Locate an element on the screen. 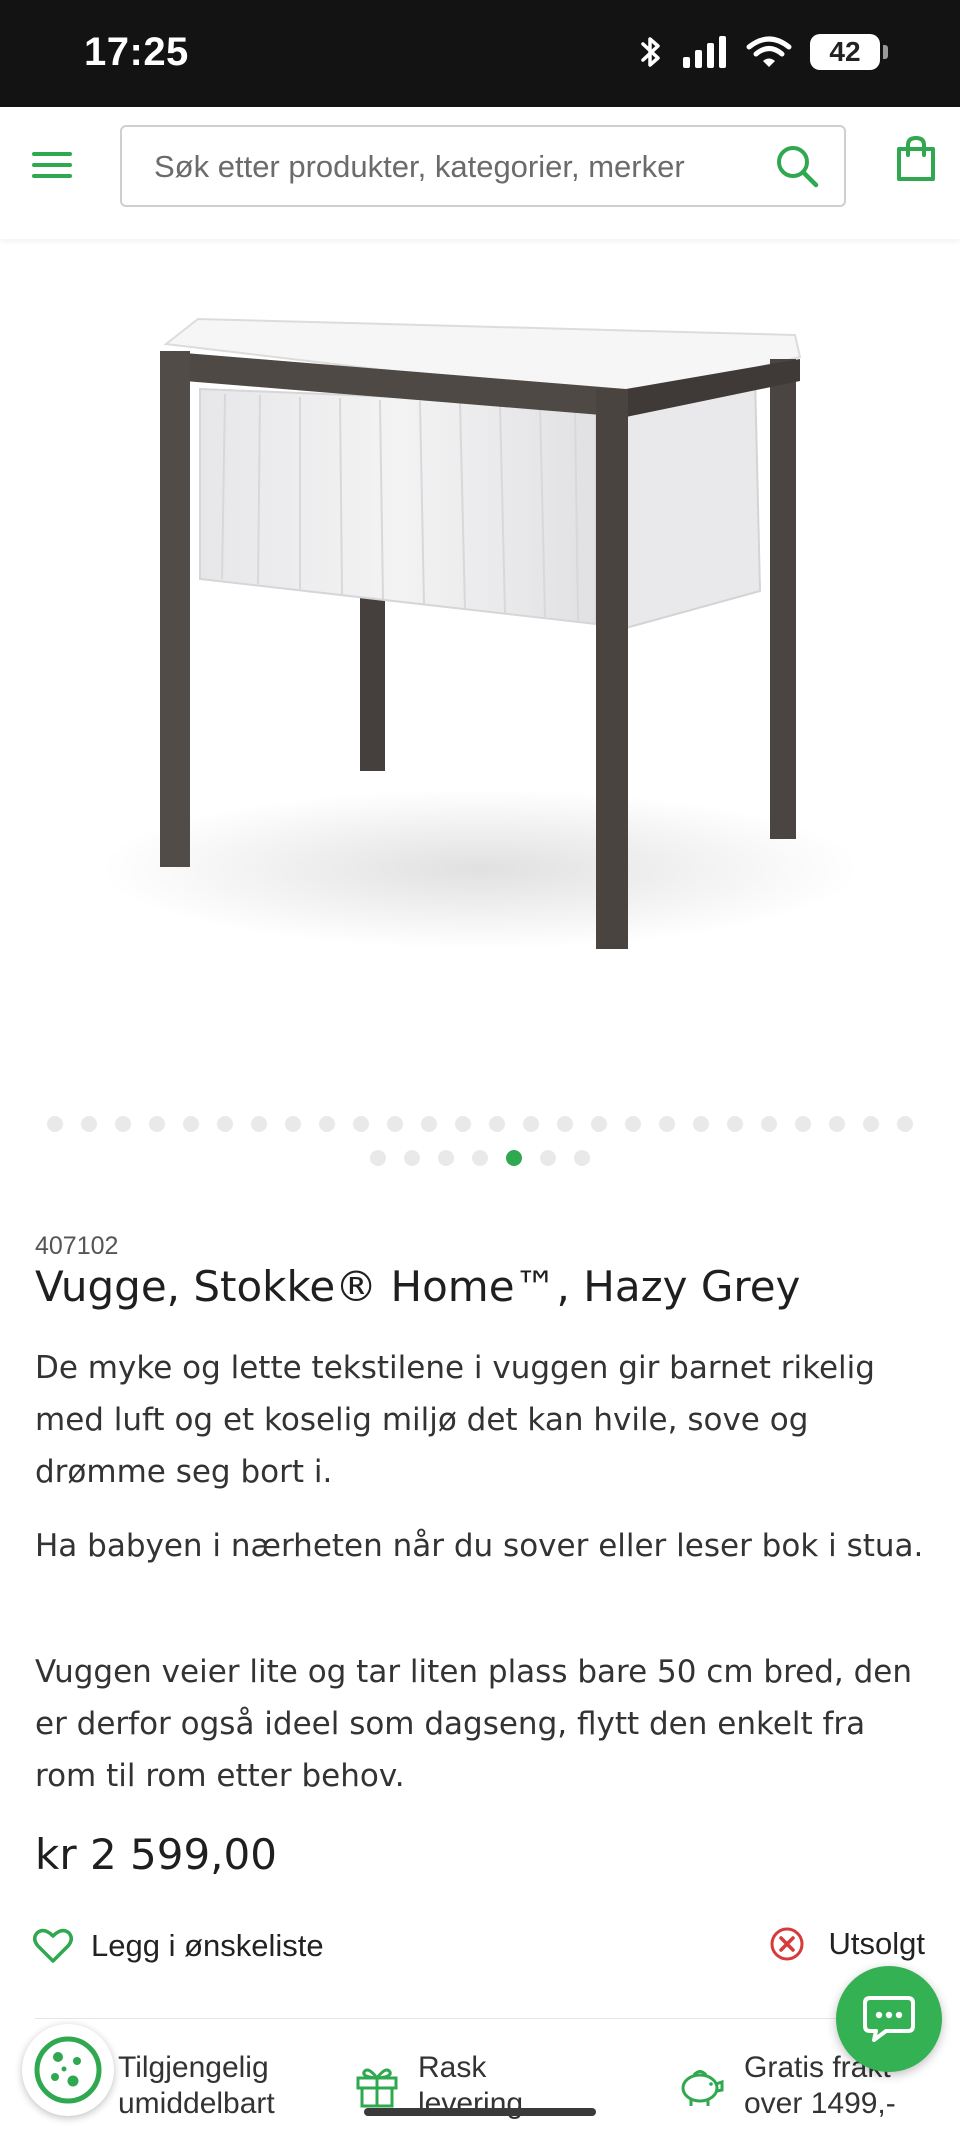 This screenshot has width=960, height=2137. divider is located at coordinates (480, 2018).